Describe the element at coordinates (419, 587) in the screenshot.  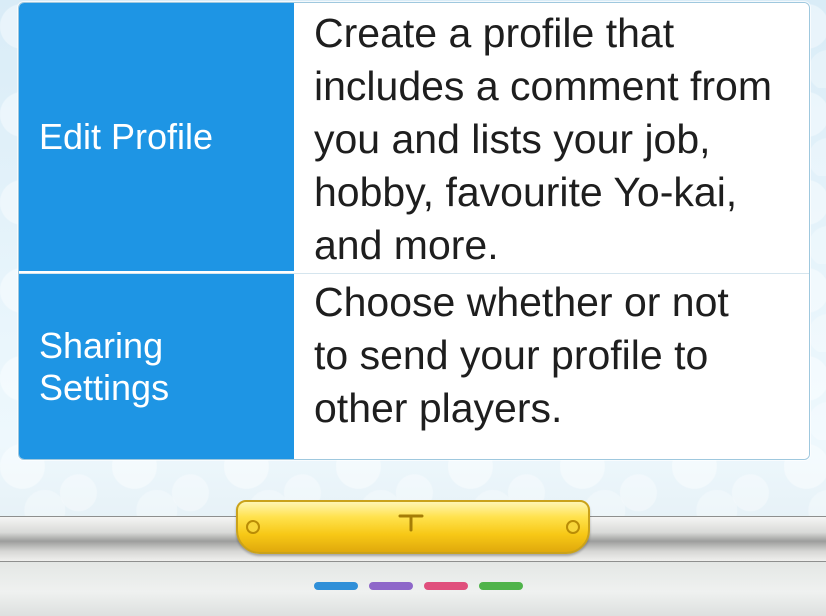
I see `color-dash-indicator` at that location.